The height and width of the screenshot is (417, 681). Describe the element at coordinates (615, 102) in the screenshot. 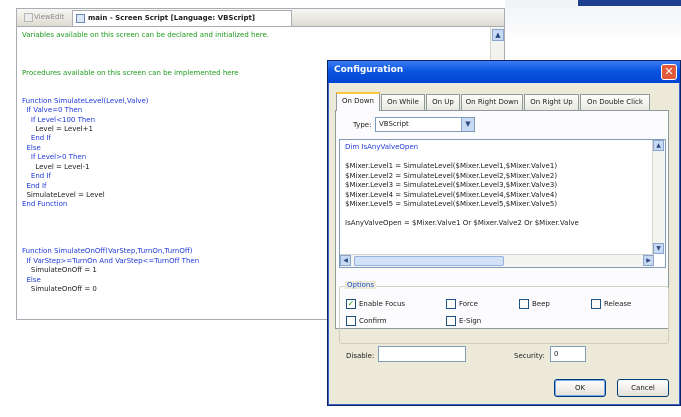

I see `tab-on-double-click: On Double Click` at that location.